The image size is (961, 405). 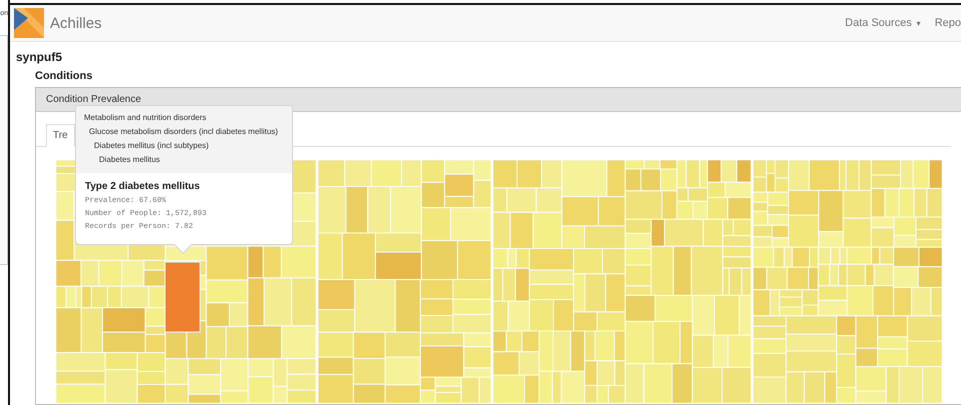 What do you see at coordinates (146, 118) in the screenshot?
I see `hierarchy-item: Metabolism and nutrition disorders` at bounding box center [146, 118].